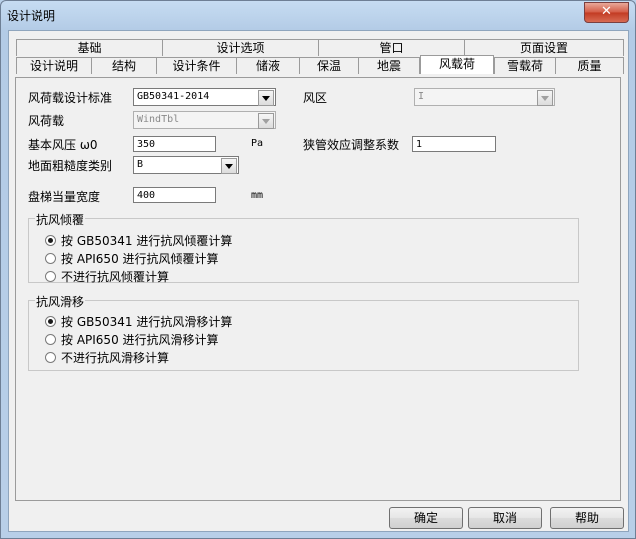 This screenshot has width=636, height=539. I want to click on sliding-group-title: 抗风滑移, so click(60, 301).